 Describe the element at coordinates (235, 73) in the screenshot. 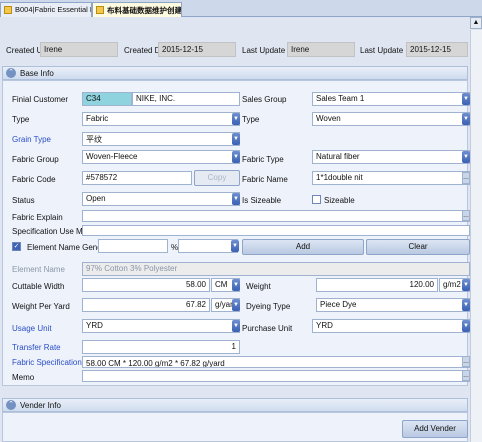

I see `base-info-header: ⌃ Base Info` at that location.